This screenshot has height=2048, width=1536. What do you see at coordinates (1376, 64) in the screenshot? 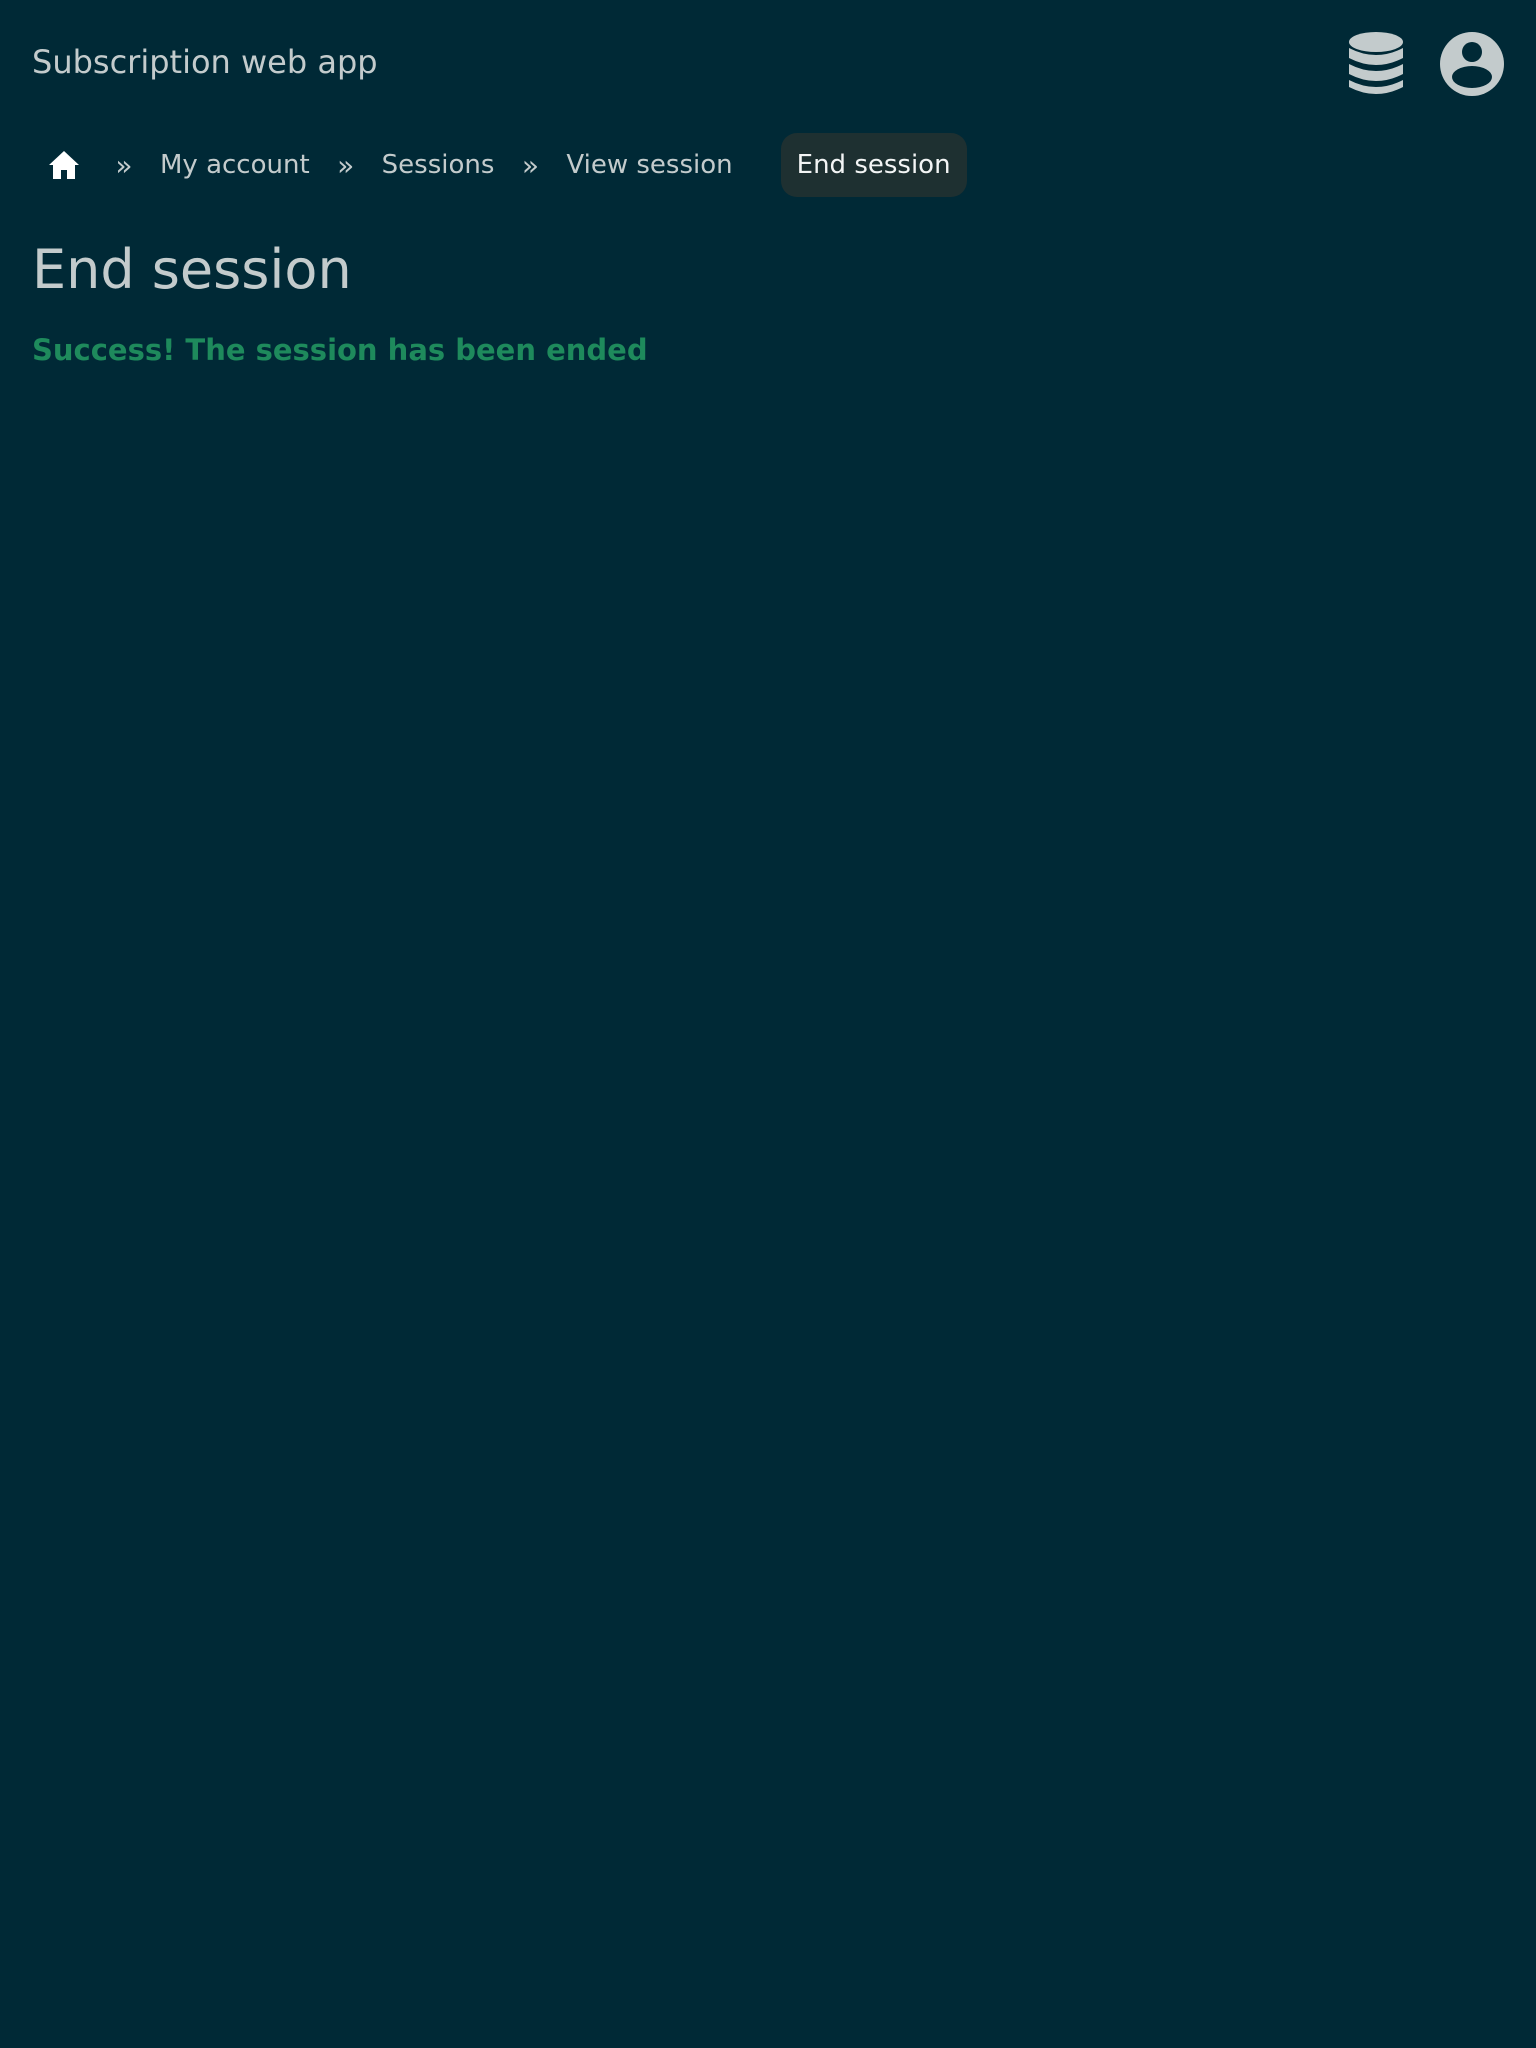
I see `database-icon` at bounding box center [1376, 64].